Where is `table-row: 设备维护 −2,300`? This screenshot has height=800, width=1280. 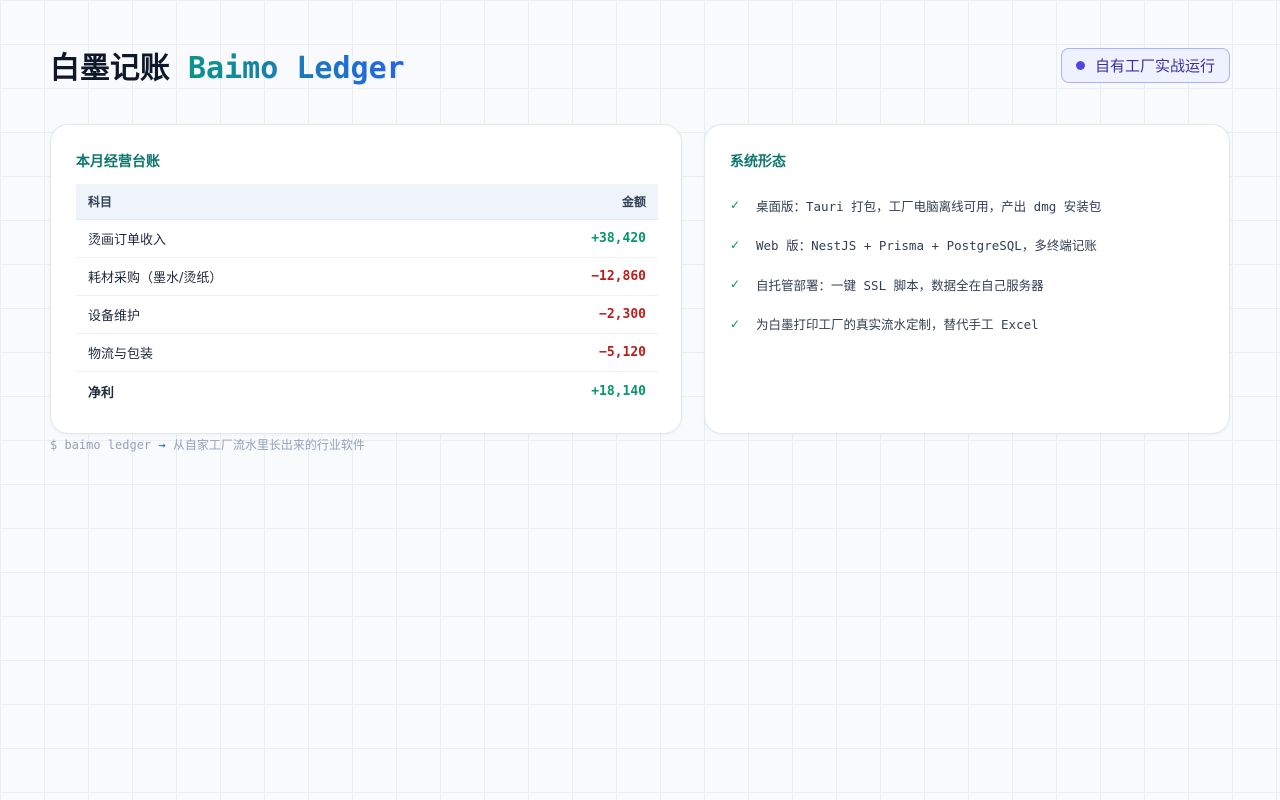
table-row: 设备维护 −2,300 is located at coordinates (367, 315).